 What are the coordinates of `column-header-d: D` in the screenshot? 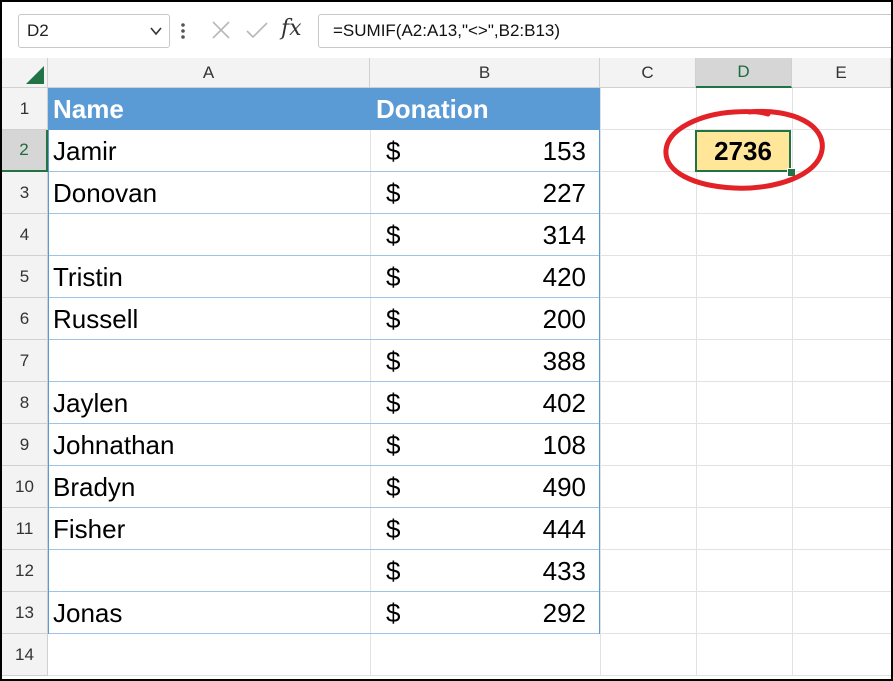 It's located at (744, 73).